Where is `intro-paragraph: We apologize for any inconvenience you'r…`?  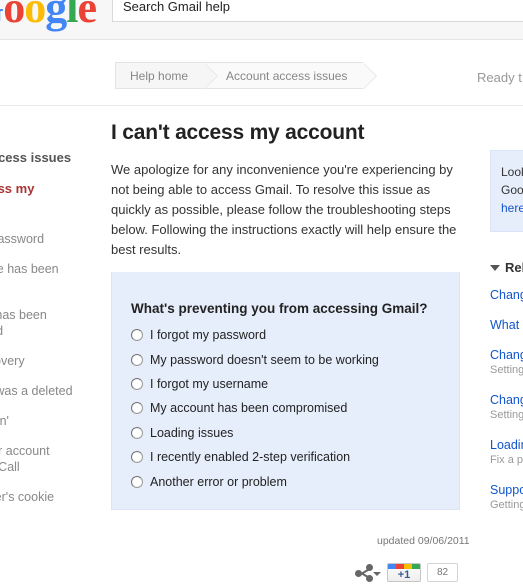 intro-paragraph: We apologize for any inconvenience you'r… is located at coordinates (284, 209).